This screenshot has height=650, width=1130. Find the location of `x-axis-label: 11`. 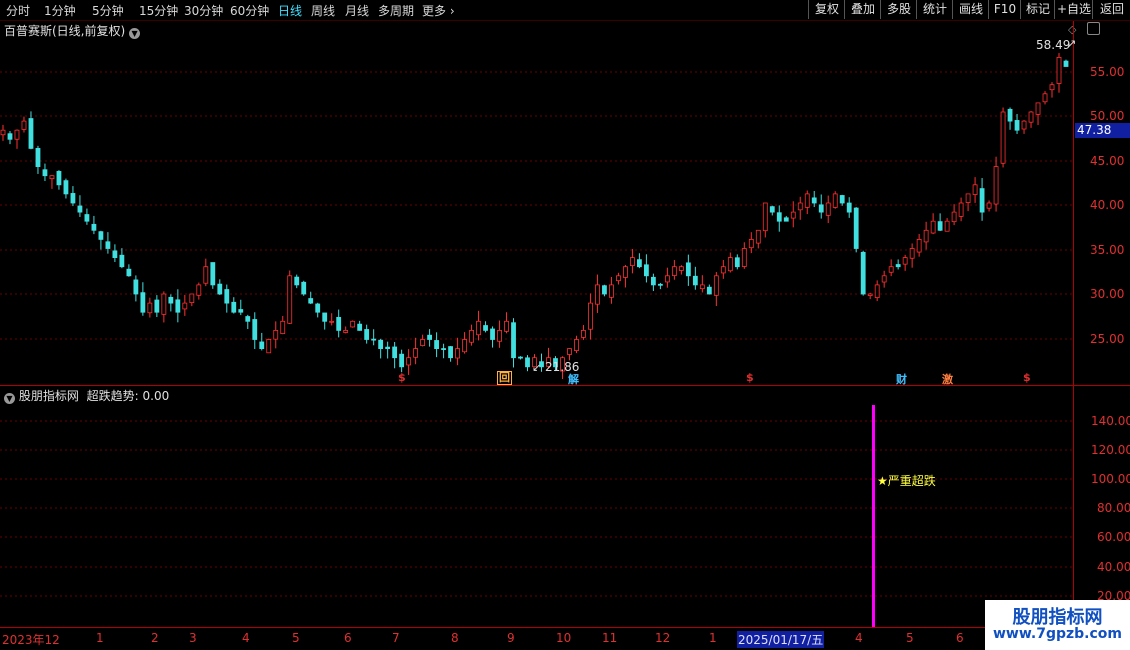

x-axis-label: 11 is located at coordinates (610, 638).